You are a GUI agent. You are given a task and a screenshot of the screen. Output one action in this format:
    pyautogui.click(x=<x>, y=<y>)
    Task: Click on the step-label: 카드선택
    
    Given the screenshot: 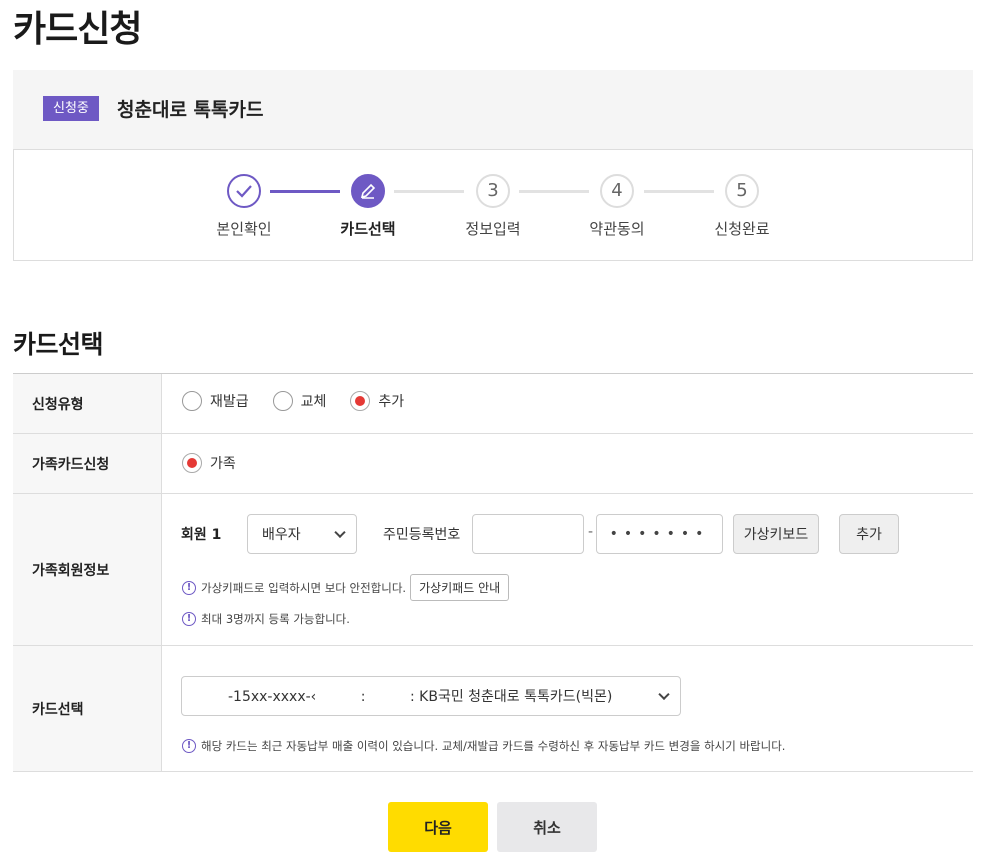 What is the action you would take?
    pyautogui.click(x=368, y=229)
    